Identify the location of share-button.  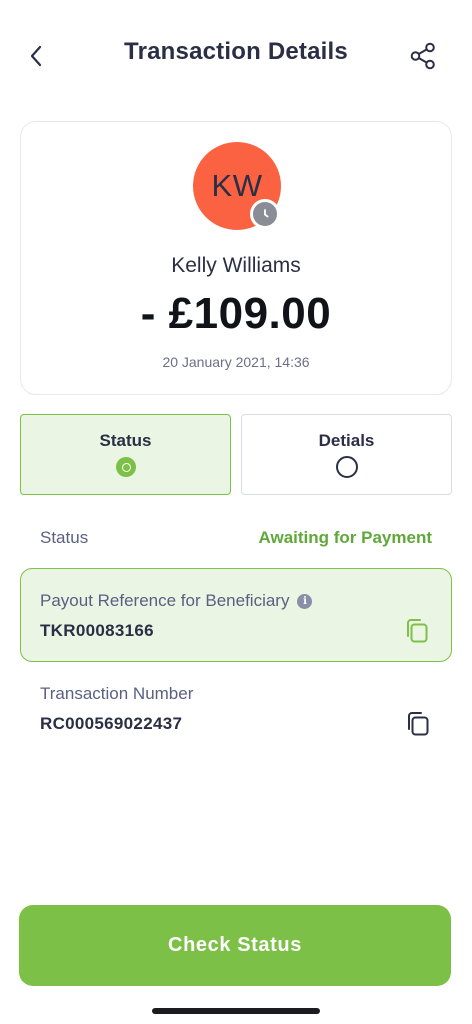
(423, 56).